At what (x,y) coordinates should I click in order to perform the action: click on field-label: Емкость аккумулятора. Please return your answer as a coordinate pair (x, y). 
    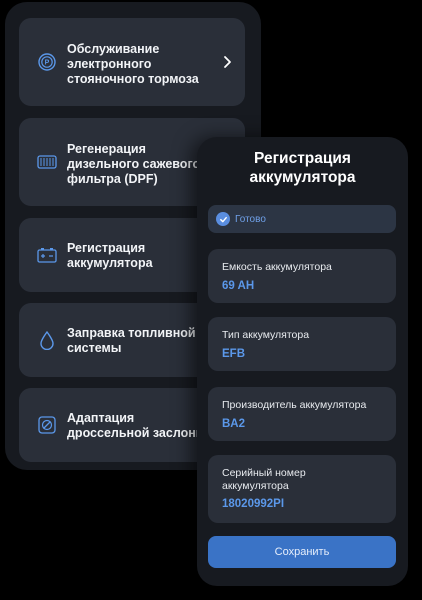
    Looking at the image, I should click on (277, 267).